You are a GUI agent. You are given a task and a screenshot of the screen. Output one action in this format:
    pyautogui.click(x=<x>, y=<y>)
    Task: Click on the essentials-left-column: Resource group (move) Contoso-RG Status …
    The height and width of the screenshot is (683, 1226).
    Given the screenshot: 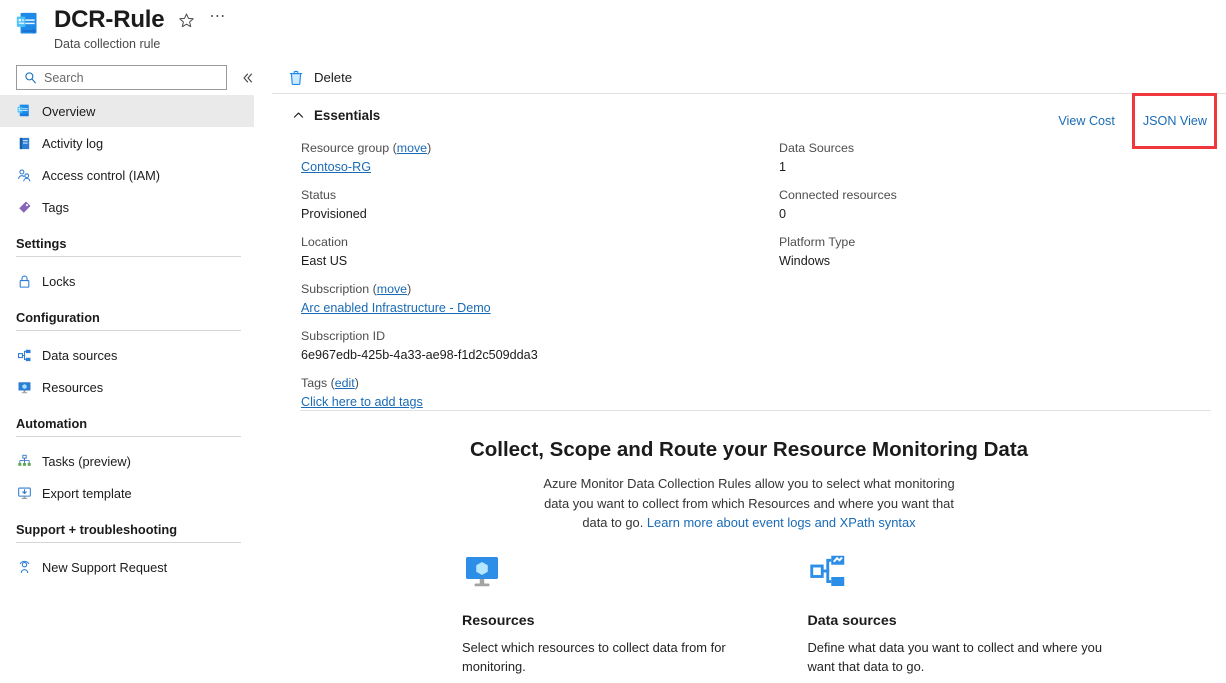 What is the action you would take?
    pyautogui.click(x=521, y=281)
    